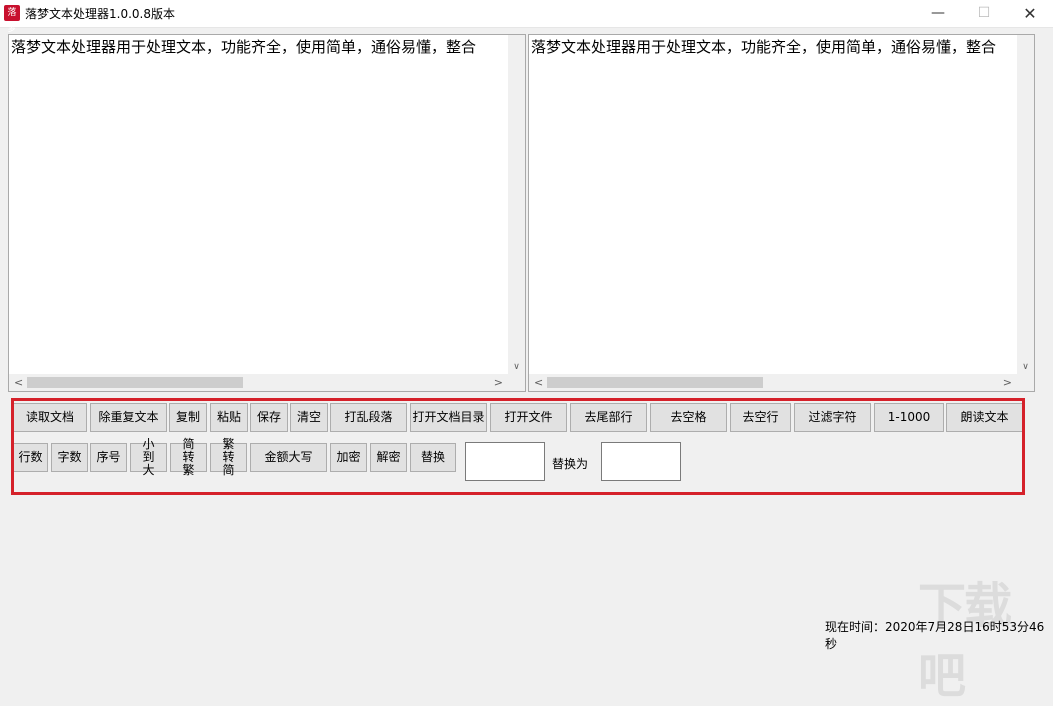  Describe the element at coordinates (773, 47) in the screenshot. I see `result-text-content: 落梦文本处理器用于处理文本，功能齐全，使用简单，通俗易懂，整合` at that location.